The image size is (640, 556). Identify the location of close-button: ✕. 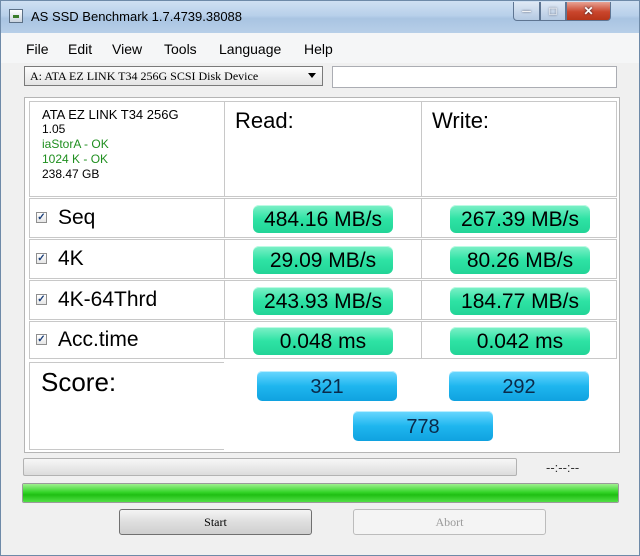
(588, 11).